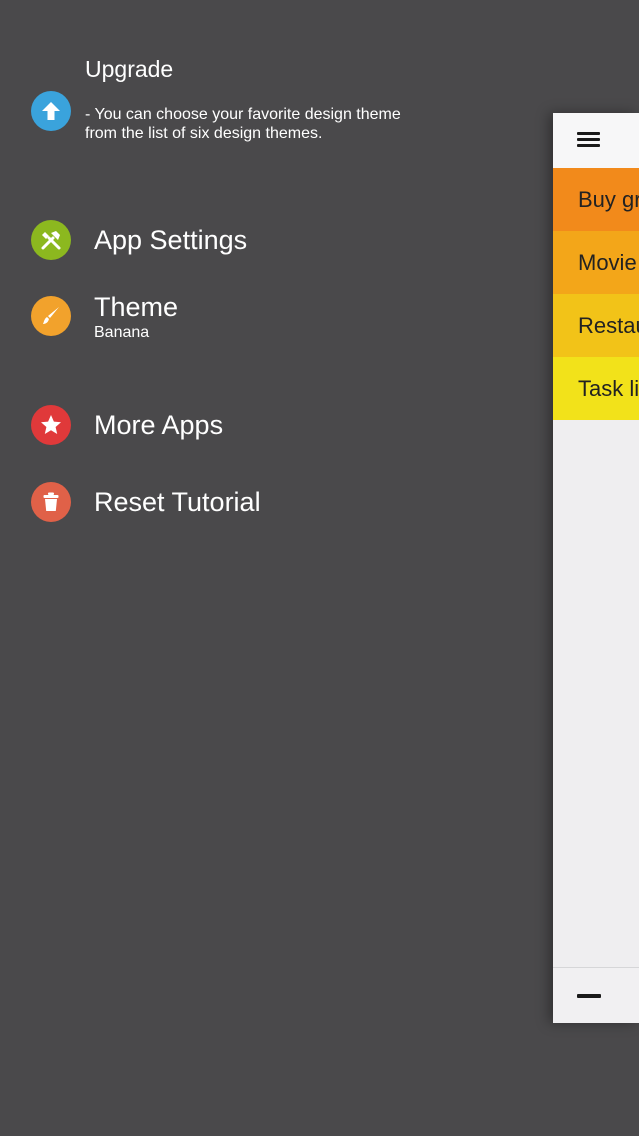 This screenshot has width=639, height=1136. What do you see at coordinates (171, 240) in the screenshot?
I see `app-settings-label: App Settings` at bounding box center [171, 240].